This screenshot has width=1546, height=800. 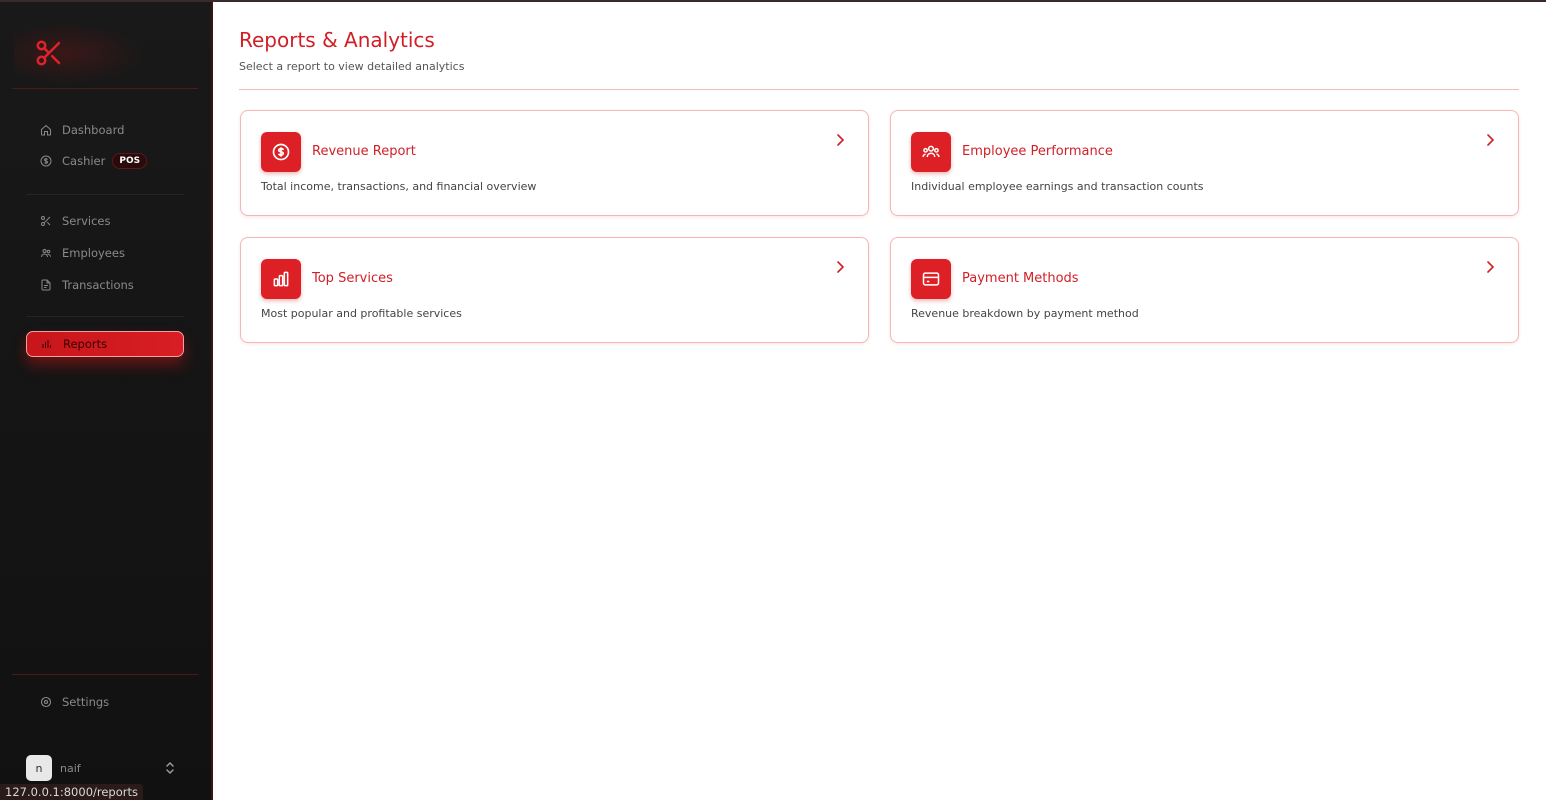 What do you see at coordinates (71, 792) in the screenshot?
I see `browser-status-url: 127.0.0.1:8000/reports` at bounding box center [71, 792].